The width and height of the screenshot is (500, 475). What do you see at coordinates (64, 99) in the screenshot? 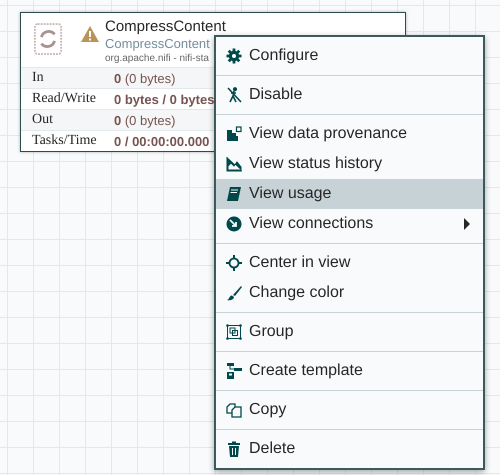
I see `stat-label: Read/Write` at bounding box center [64, 99].